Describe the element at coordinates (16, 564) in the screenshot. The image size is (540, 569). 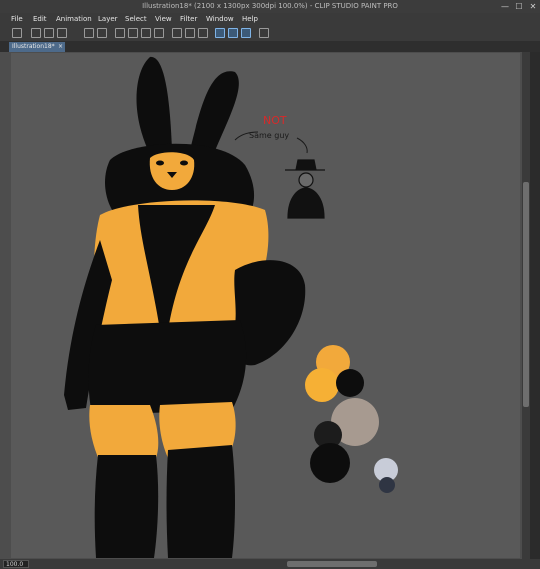
I see `zoom-field: 100.0` at that location.